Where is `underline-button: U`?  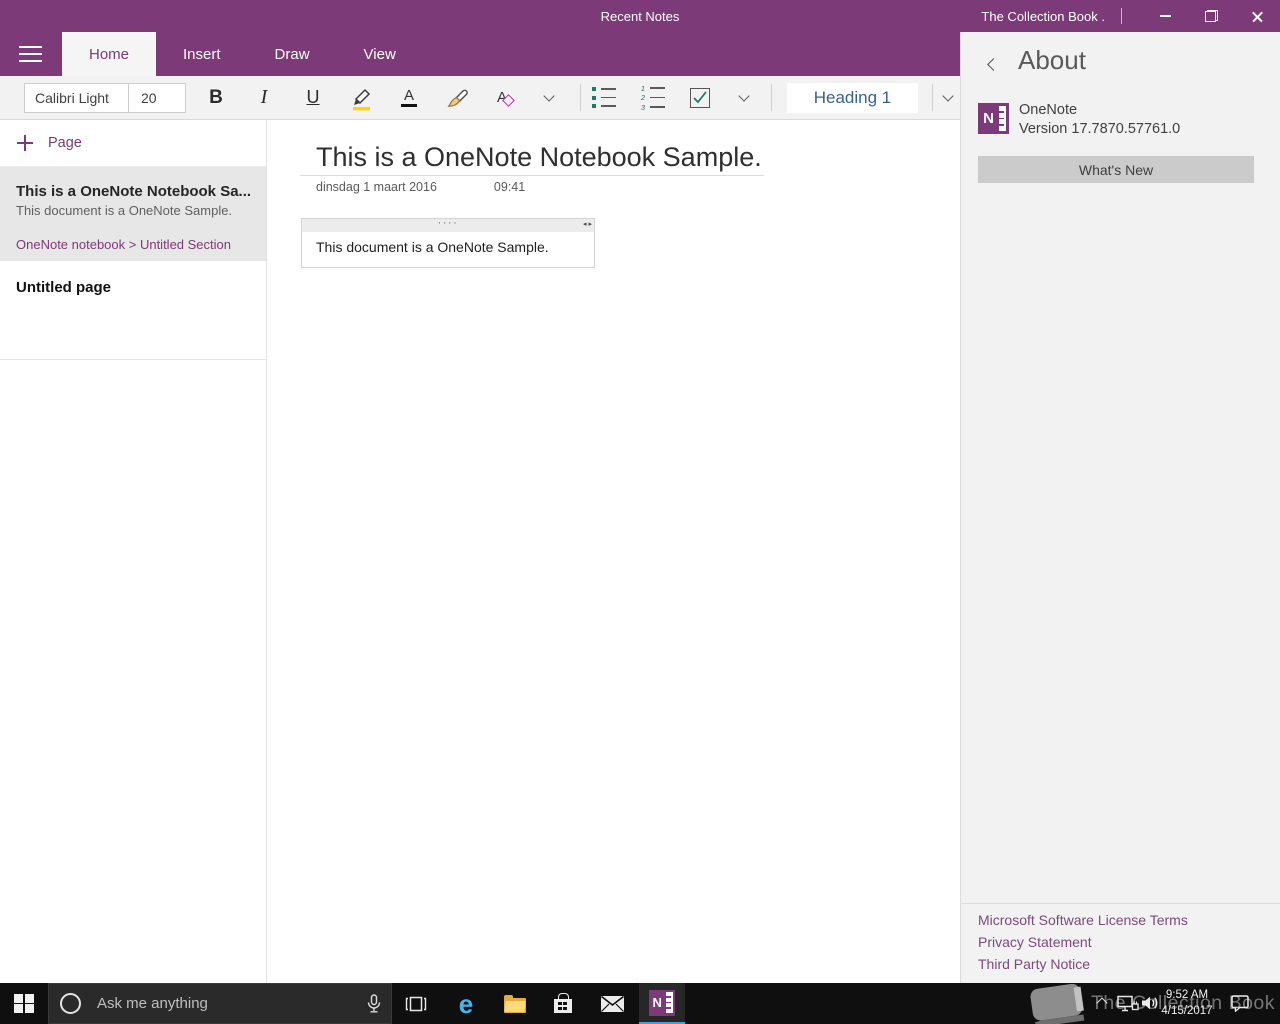
underline-button: U is located at coordinates (313, 97).